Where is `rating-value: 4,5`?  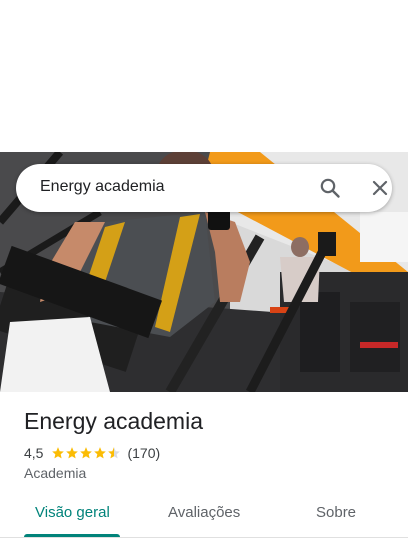
rating-value: 4,5 is located at coordinates (34, 453).